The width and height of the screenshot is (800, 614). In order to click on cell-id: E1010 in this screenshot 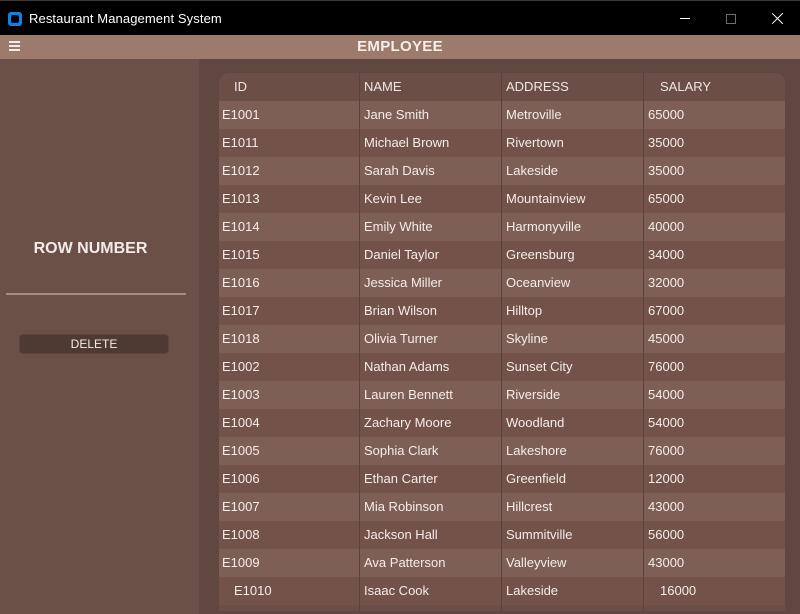, I will do `click(253, 590)`.